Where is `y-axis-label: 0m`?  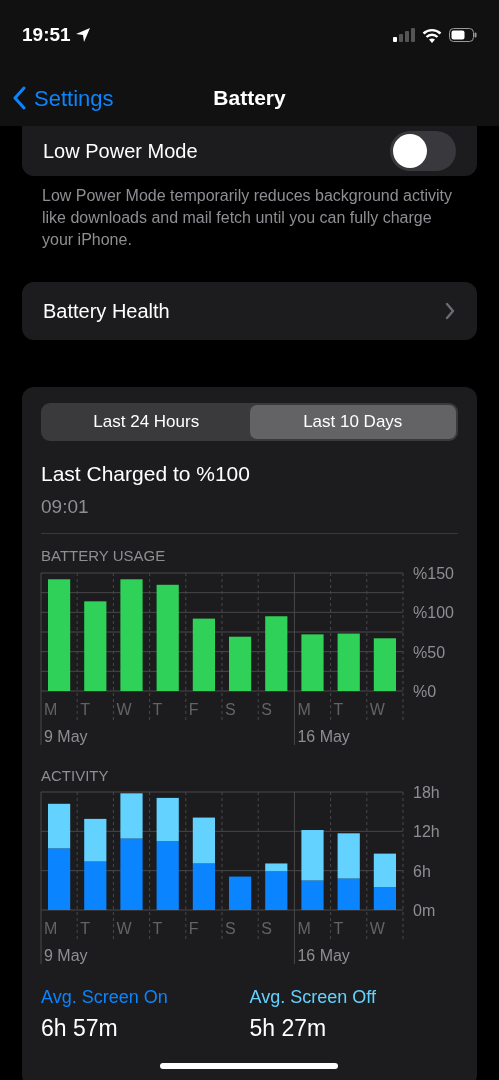 y-axis-label: 0m is located at coordinates (424, 910).